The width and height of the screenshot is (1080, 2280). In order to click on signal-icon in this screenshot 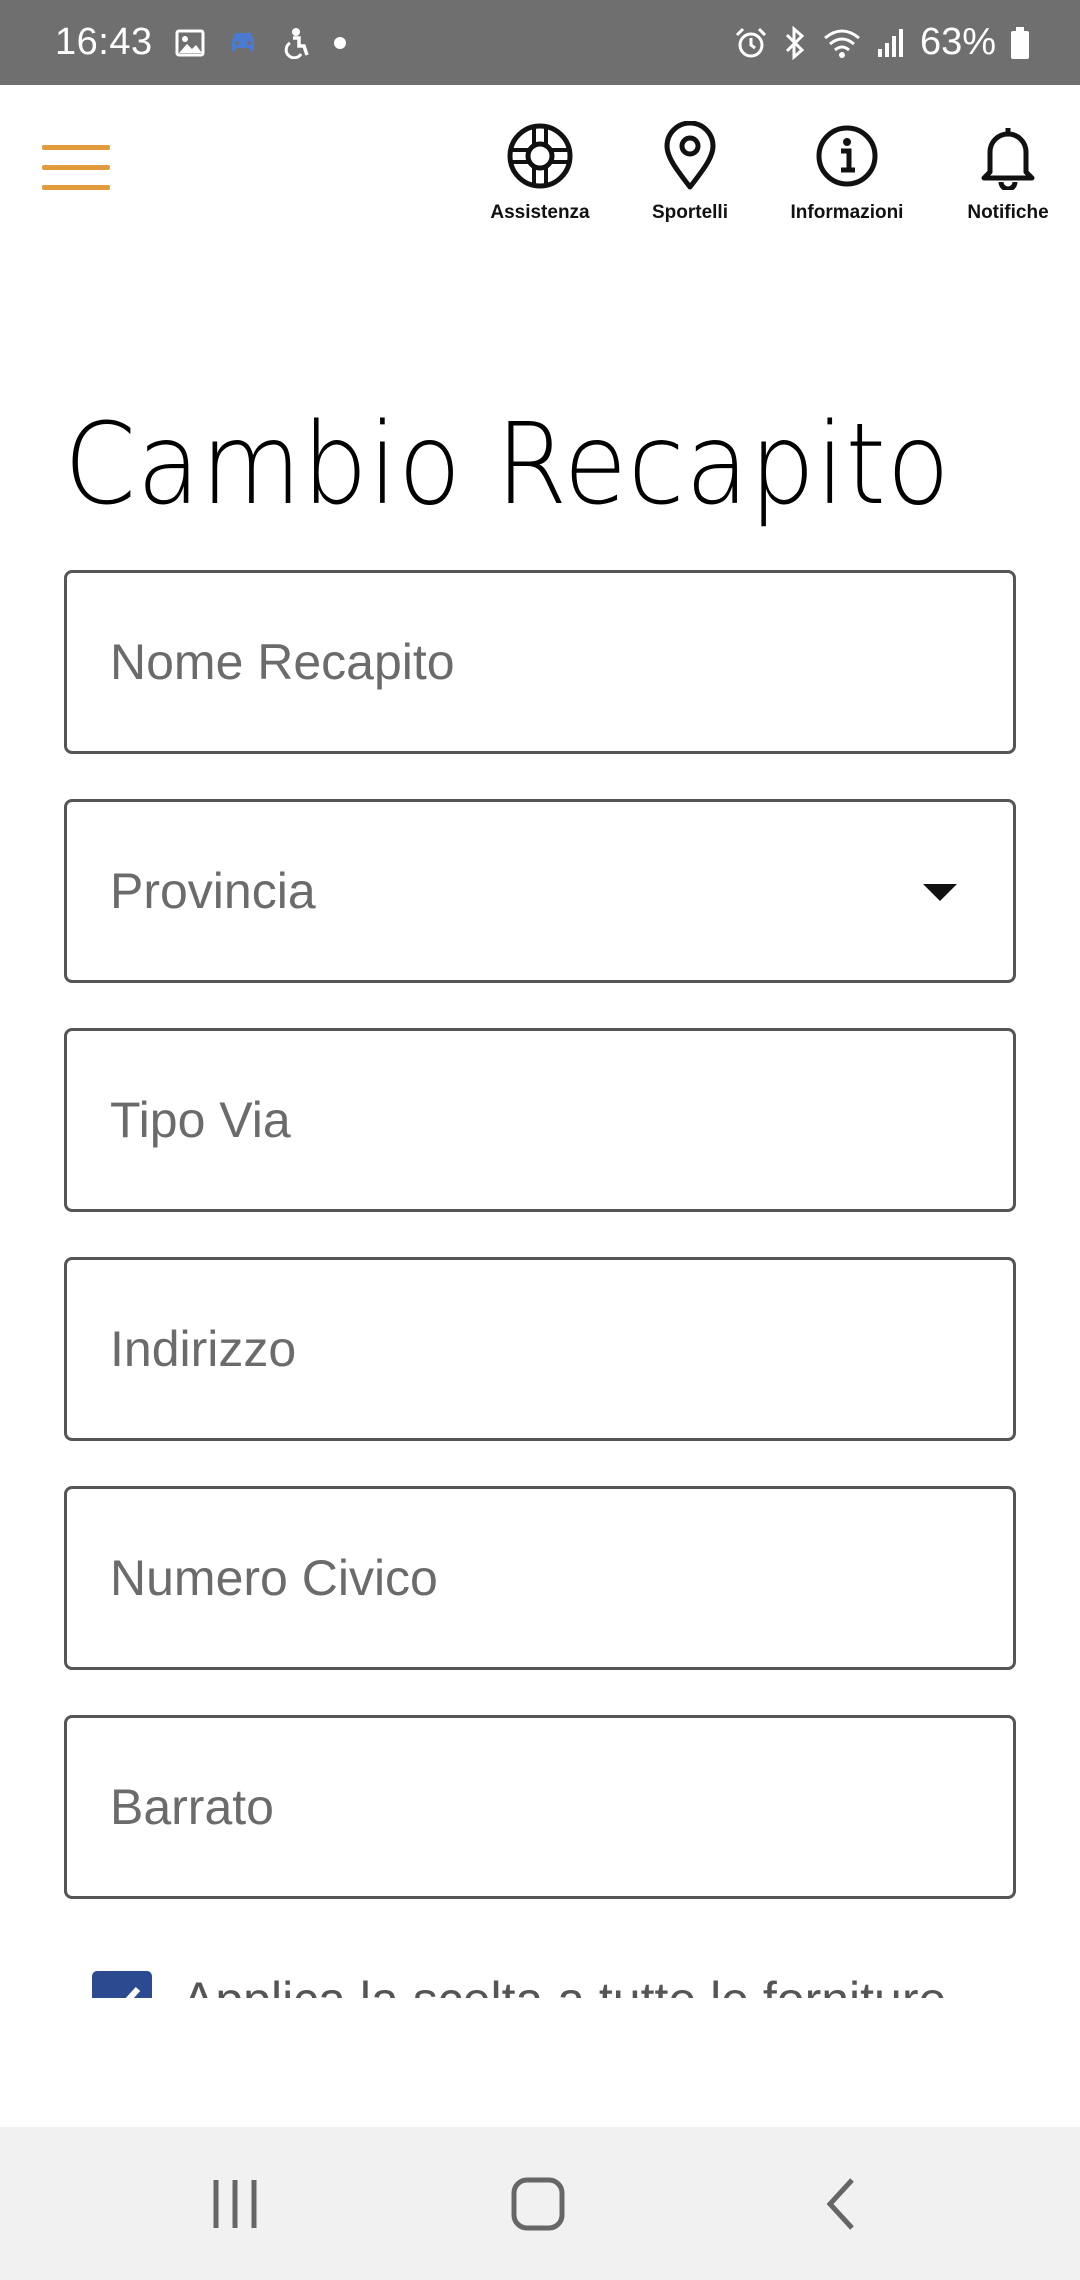, I will do `click(891, 43)`.